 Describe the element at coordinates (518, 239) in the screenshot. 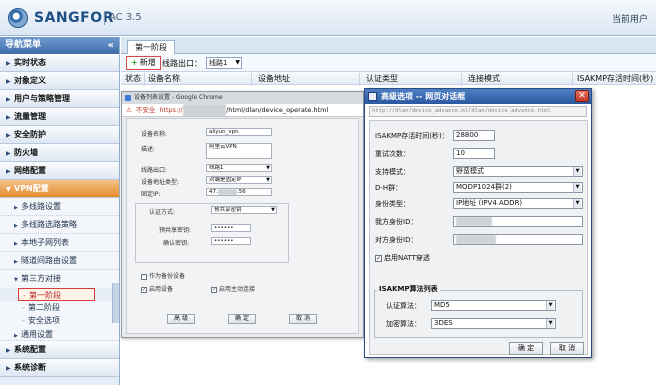

I see `peer-id-input: 116.228.10` at that location.